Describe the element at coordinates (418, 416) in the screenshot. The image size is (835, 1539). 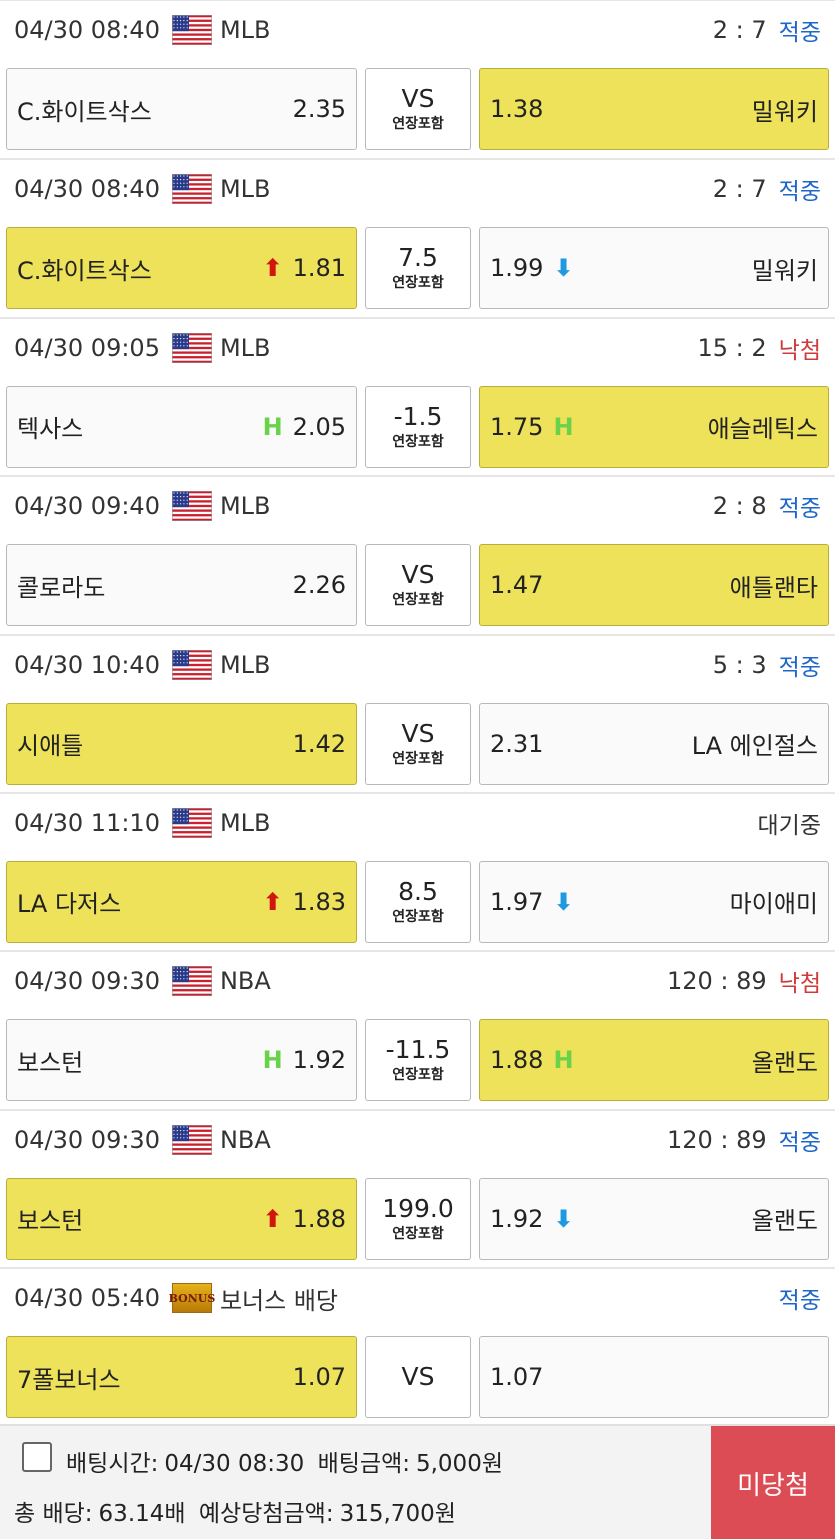
I see `line-value: -1.5` at that location.